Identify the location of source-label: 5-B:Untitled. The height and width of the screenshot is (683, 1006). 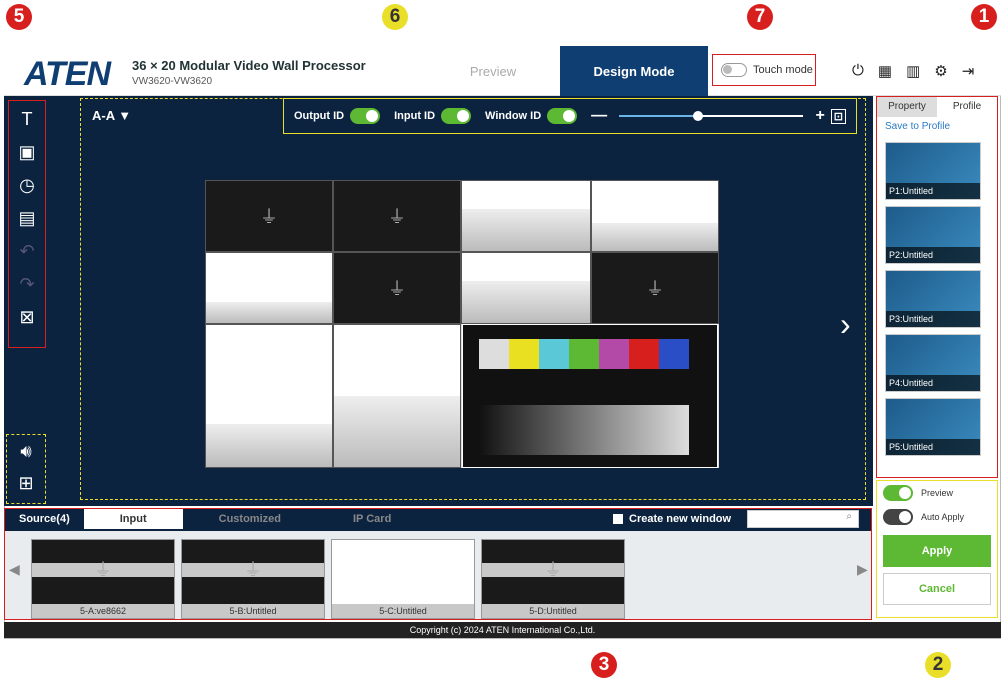
(253, 611).